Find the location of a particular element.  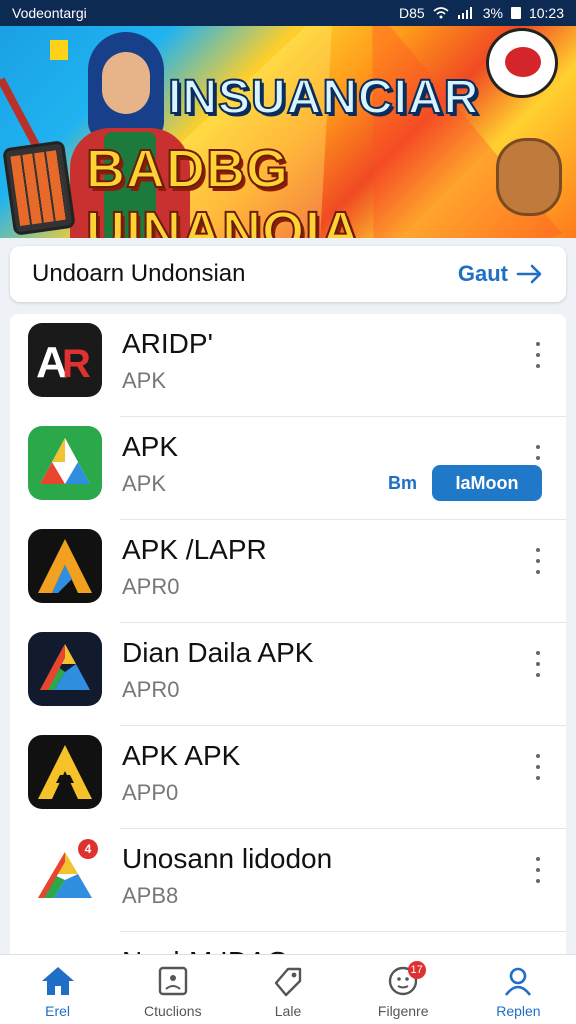

bottom-navigation: Erel Ctuclions Lale 17 Filgenre Replen is located at coordinates (288, 989).